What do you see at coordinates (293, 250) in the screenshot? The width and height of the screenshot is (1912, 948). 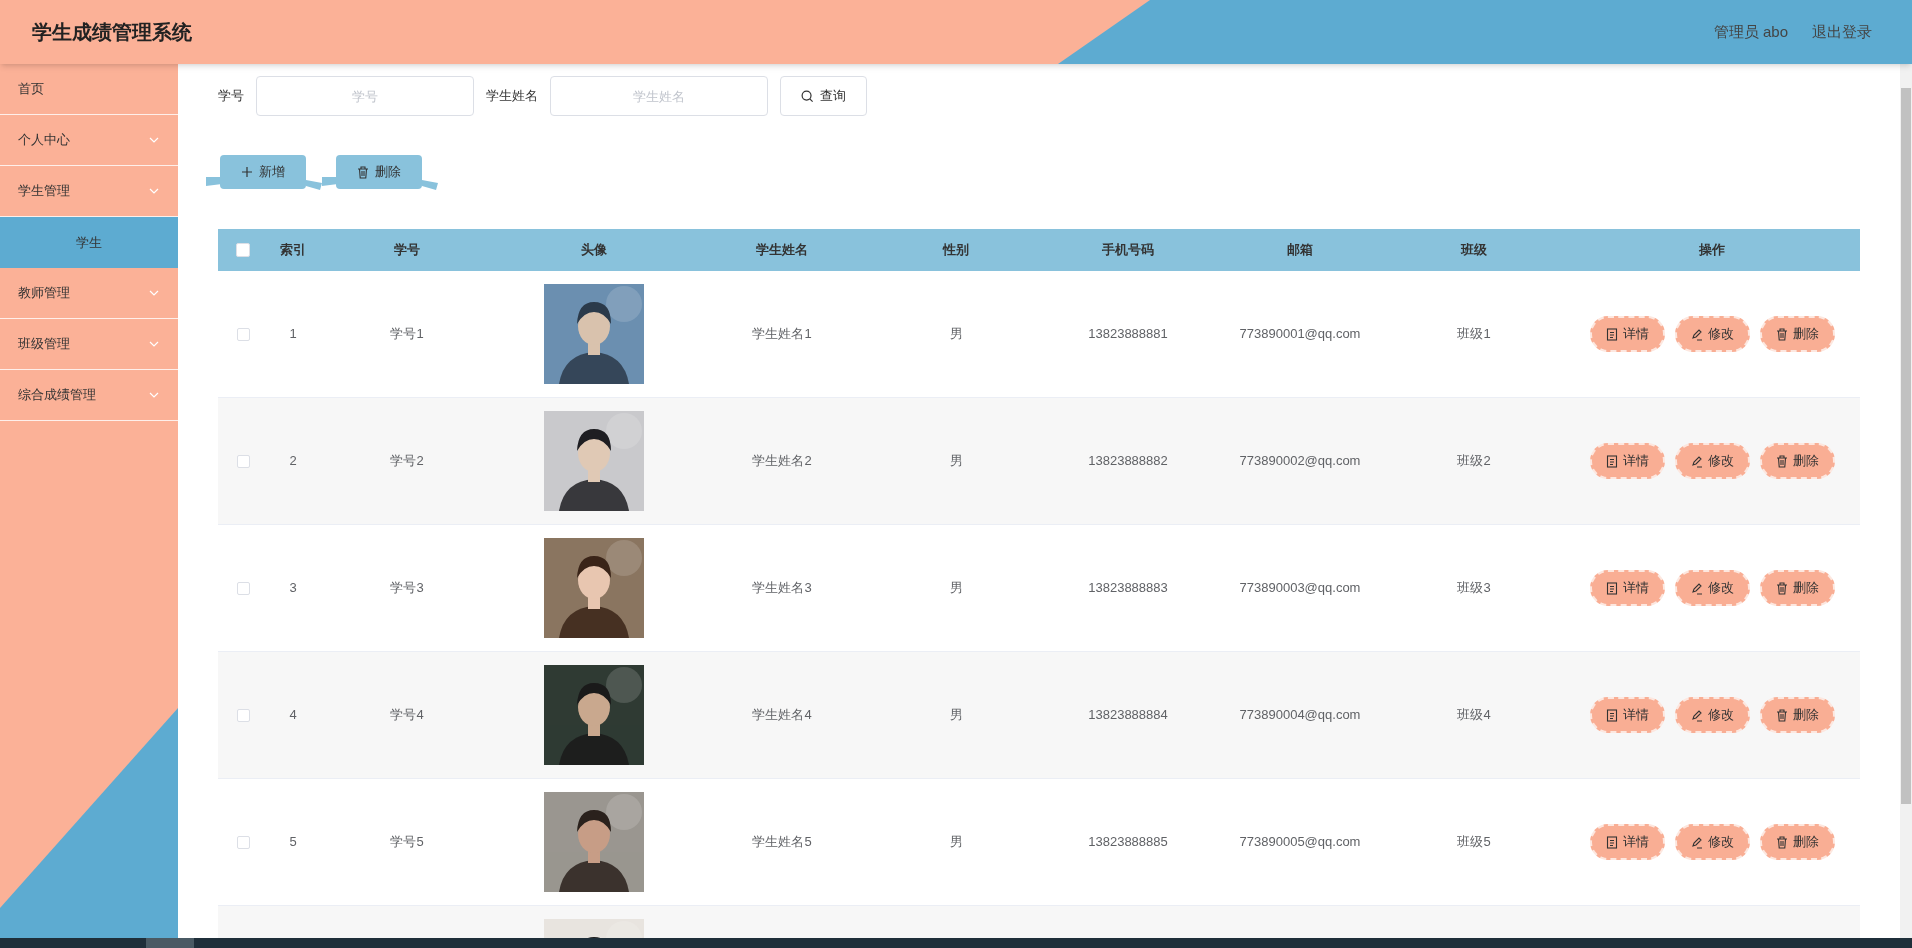 I see `column-header: 索引` at bounding box center [293, 250].